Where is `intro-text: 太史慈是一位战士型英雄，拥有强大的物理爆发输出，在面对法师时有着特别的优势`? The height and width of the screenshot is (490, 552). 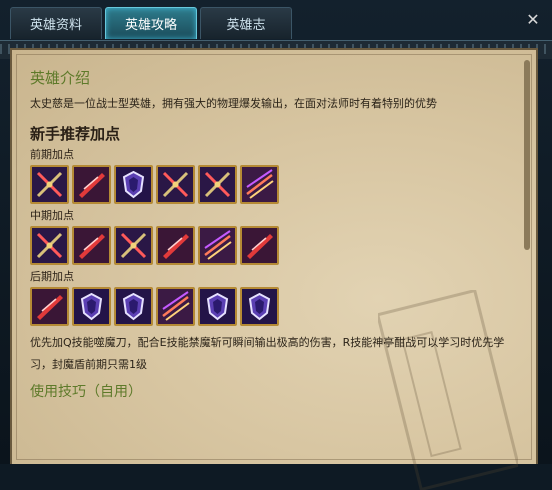 intro-text: 太史慈是一位战士型英雄，拥有强大的物理爆发输出，在面对法师时有着特别的优势 is located at coordinates (233, 103).